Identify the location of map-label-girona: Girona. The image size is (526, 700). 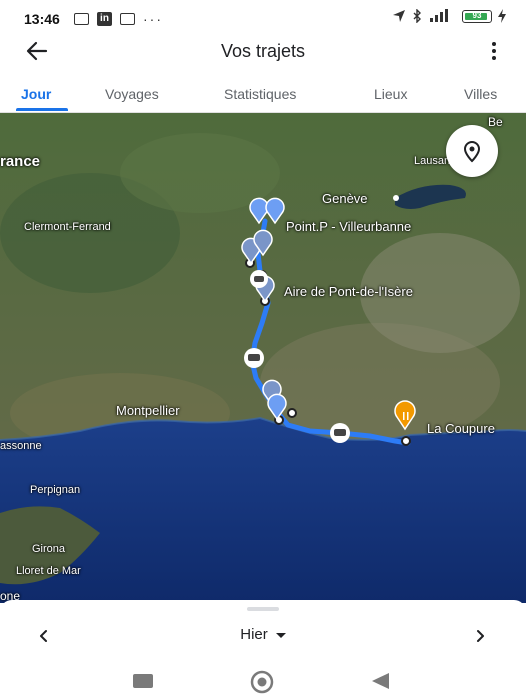
(49, 549).